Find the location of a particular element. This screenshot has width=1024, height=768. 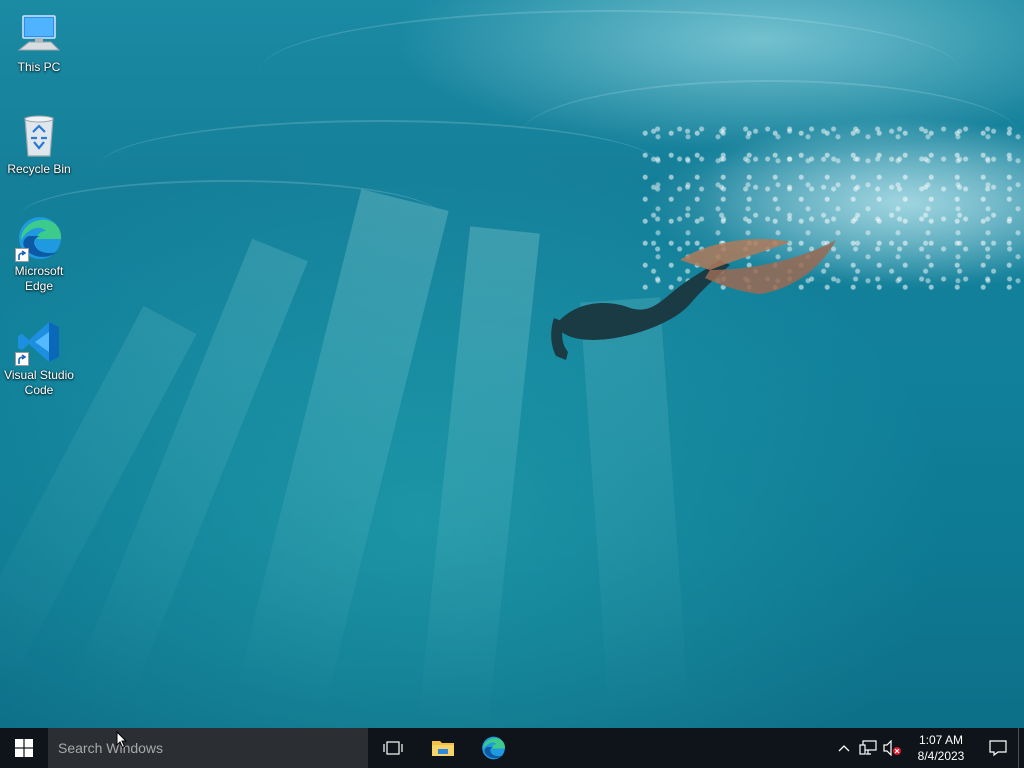

mouse-cursor-icon is located at coordinates (122, 740).